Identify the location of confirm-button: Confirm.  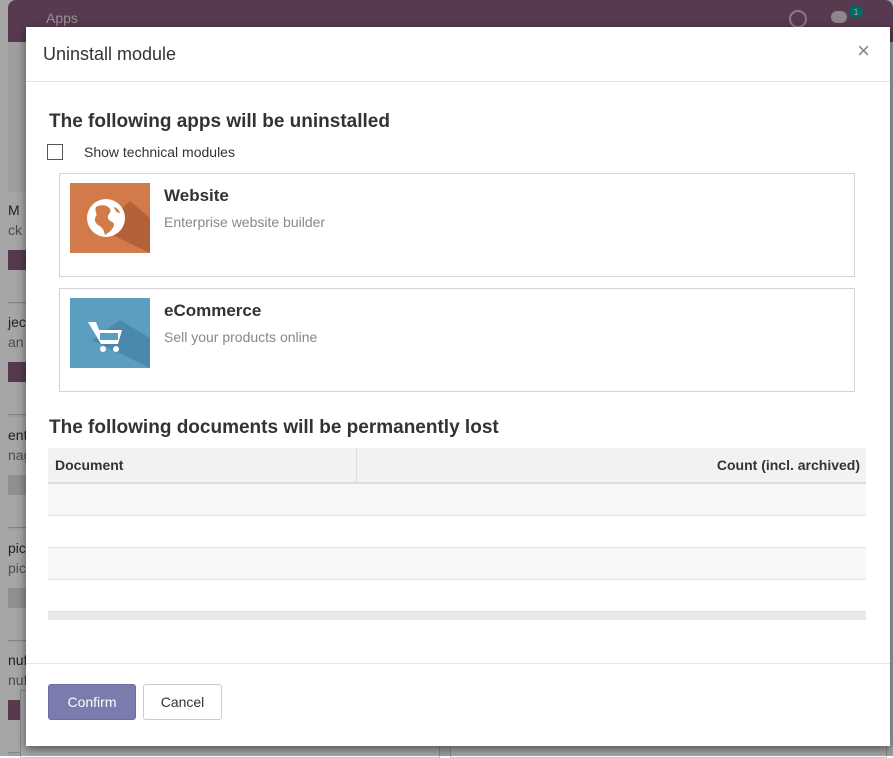
(92, 702).